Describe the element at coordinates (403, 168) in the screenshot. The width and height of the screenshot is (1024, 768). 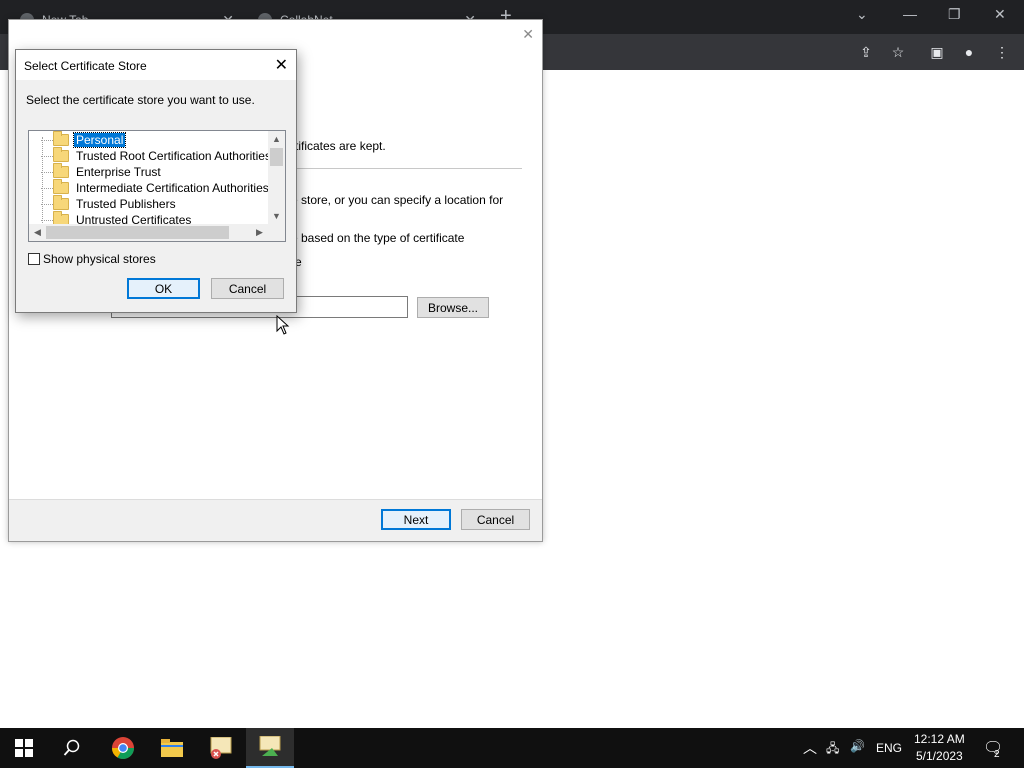
I see `divider` at that location.